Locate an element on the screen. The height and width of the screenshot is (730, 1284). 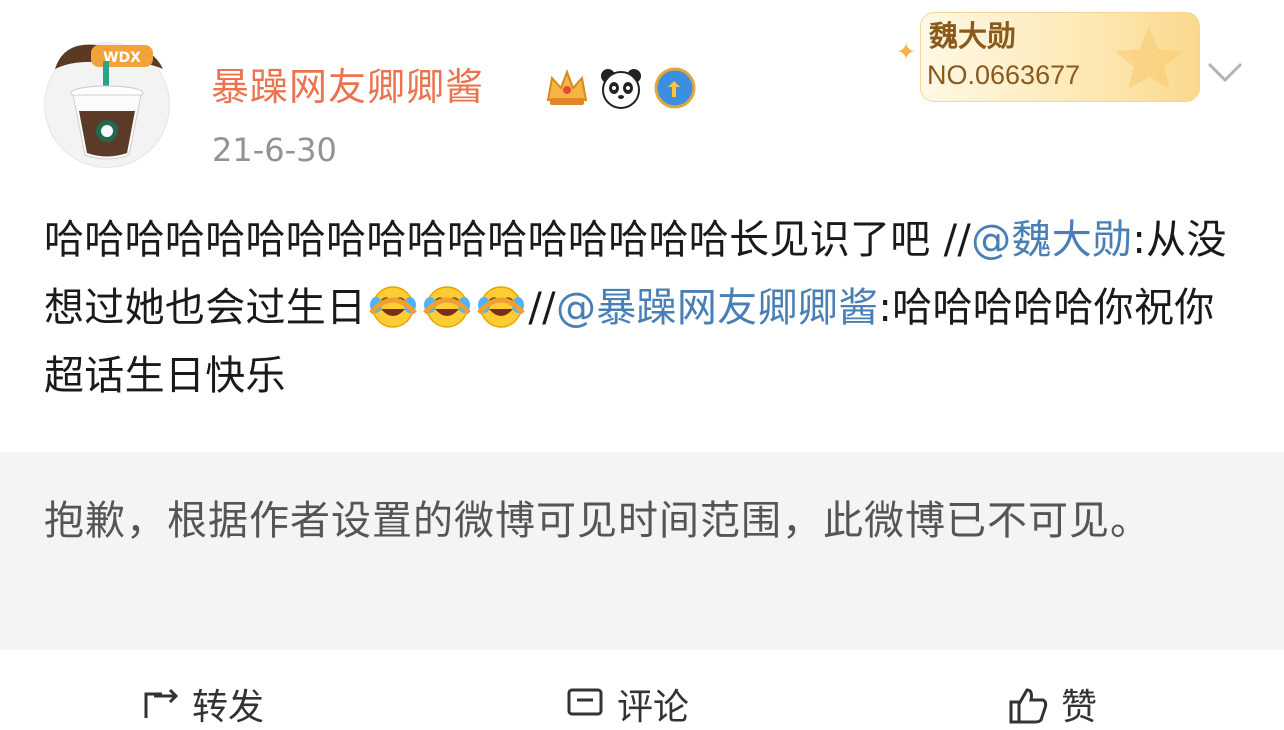
panda-icon is located at coordinates (621, 88).